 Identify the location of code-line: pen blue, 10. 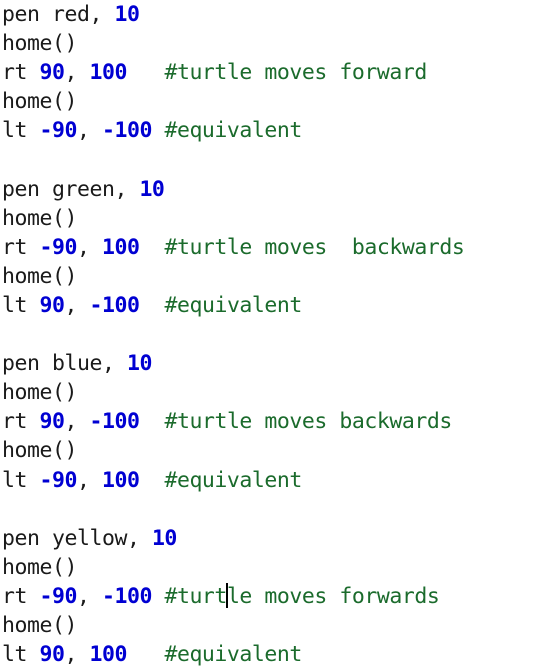
(273, 363).